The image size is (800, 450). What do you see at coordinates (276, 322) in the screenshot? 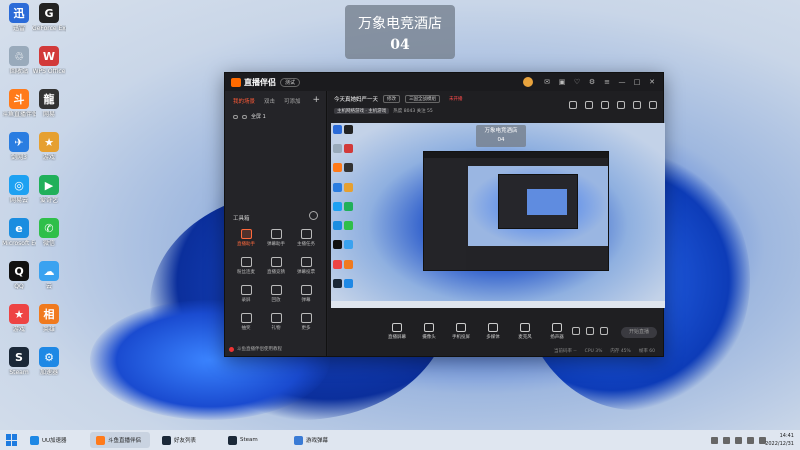
I see `tool-item: 礼物` at bounding box center [276, 322].